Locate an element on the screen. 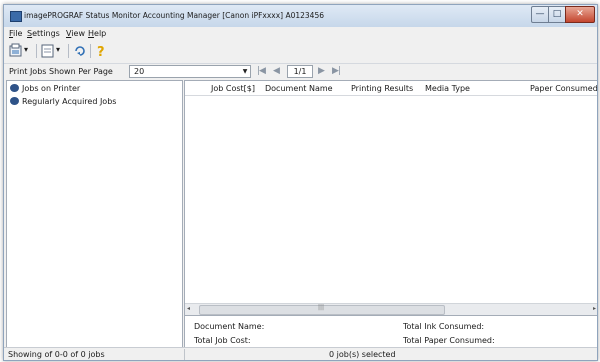 The height and width of the screenshot is (362, 600). tree-item-regular-jobs: Regularly Acquired Jobs is located at coordinates (63, 102).